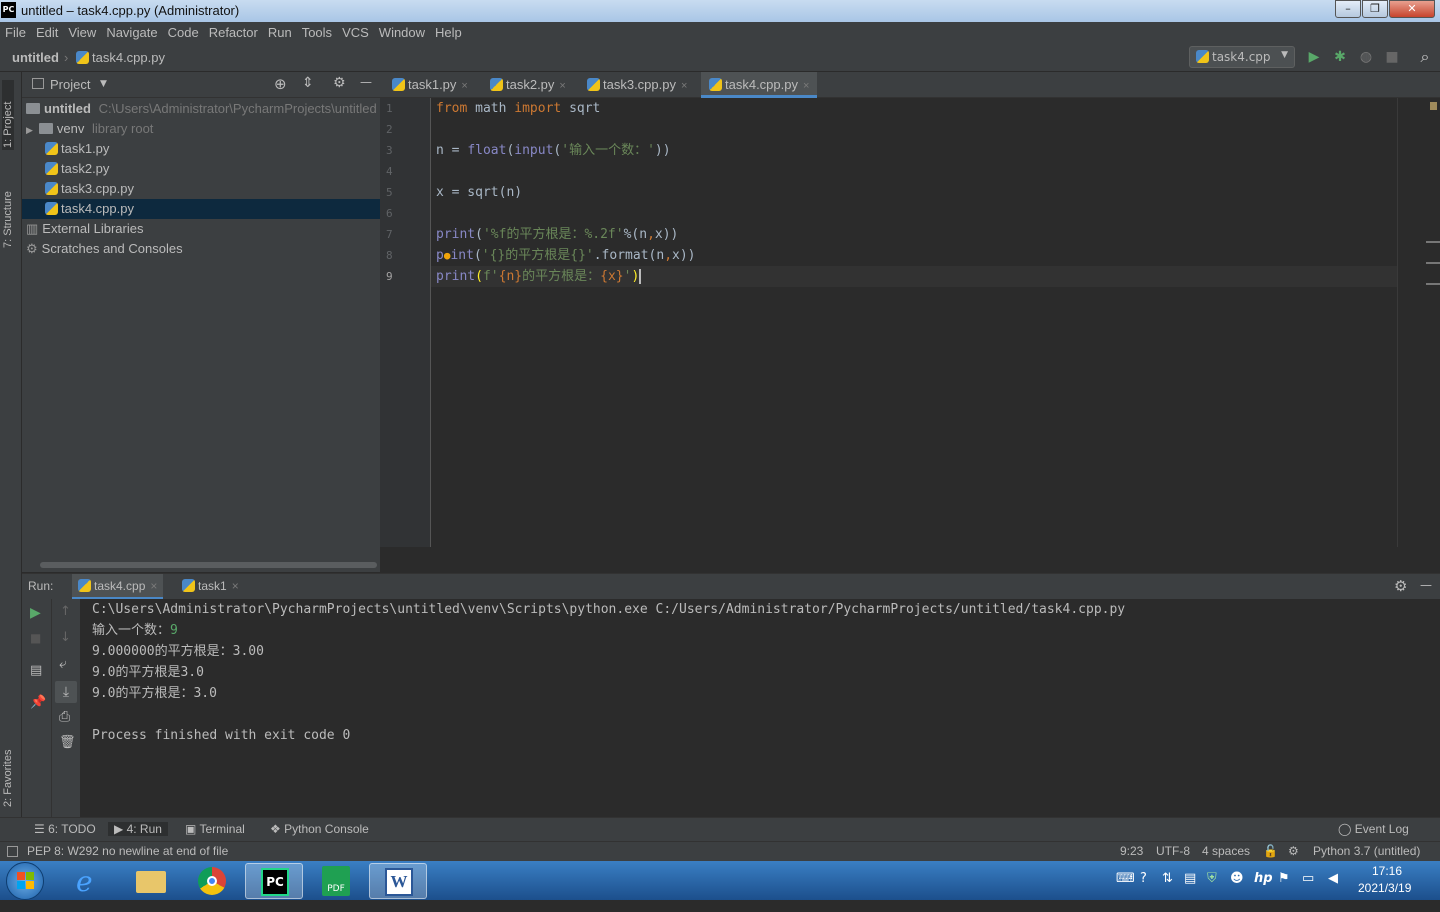  I want to click on tab-task3: task3.cpp.py ×, so click(637, 85).